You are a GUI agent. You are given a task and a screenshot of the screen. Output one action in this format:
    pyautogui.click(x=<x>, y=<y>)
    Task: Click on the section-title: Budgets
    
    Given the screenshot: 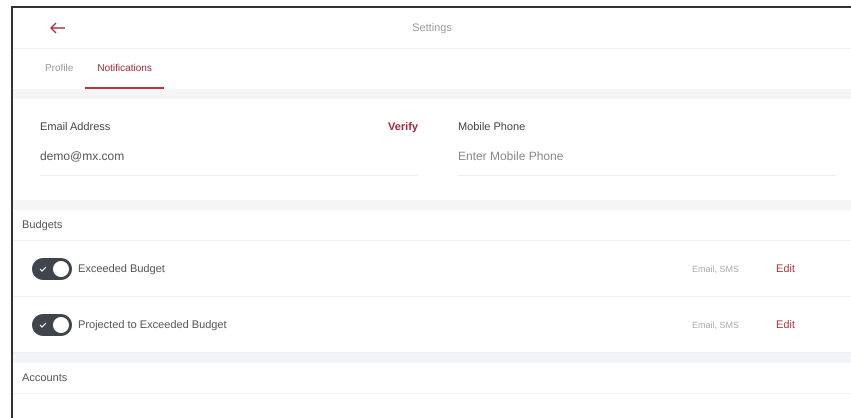 What is the action you would take?
    pyautogui.click(x=42, y=225)
    